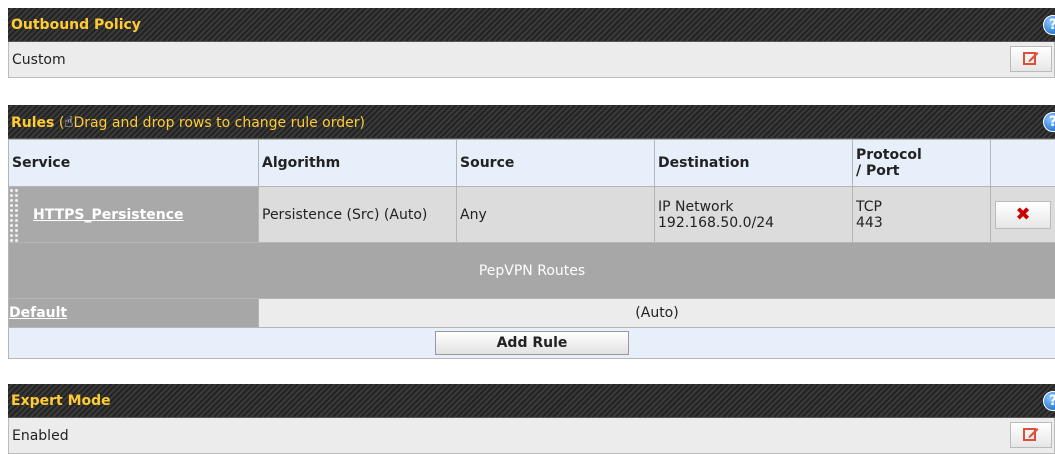 The height and width of the screenshot is (454, 1055). I want to click on add-rule-button: Add Rule, so click(532, 343).